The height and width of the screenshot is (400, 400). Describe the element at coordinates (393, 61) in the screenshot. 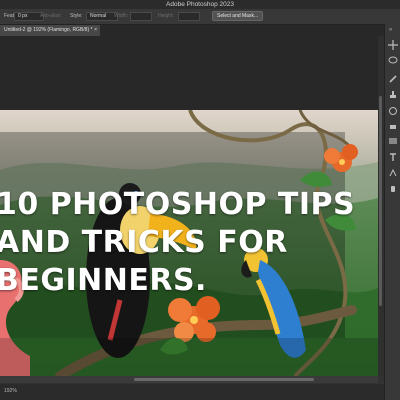

I see `lasso-icon` at that location.